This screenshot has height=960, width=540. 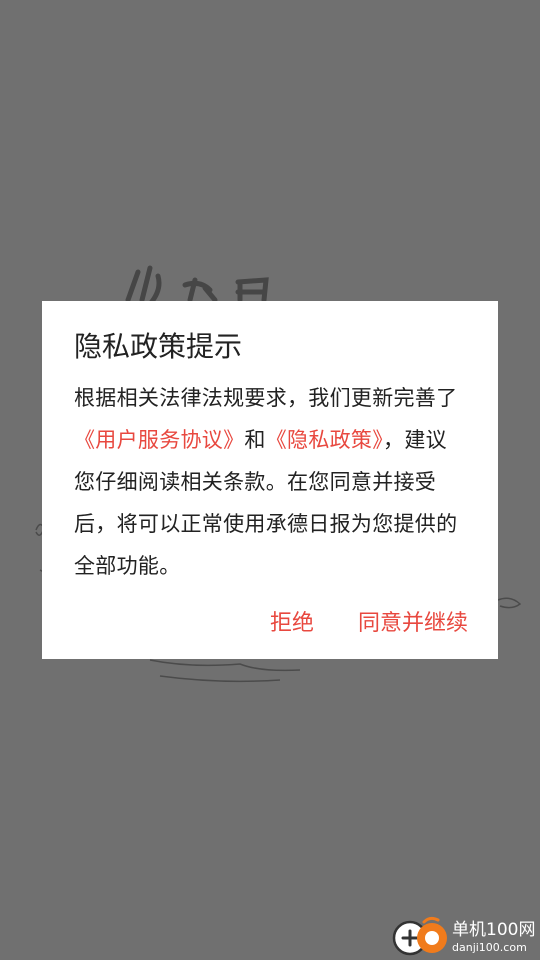 What do you see at coordinates (266, 398) in the screenshot?
I see `body-text-part1: 根据相关法律法规要求，我们更新完善了` at bounding box center [266, 398].